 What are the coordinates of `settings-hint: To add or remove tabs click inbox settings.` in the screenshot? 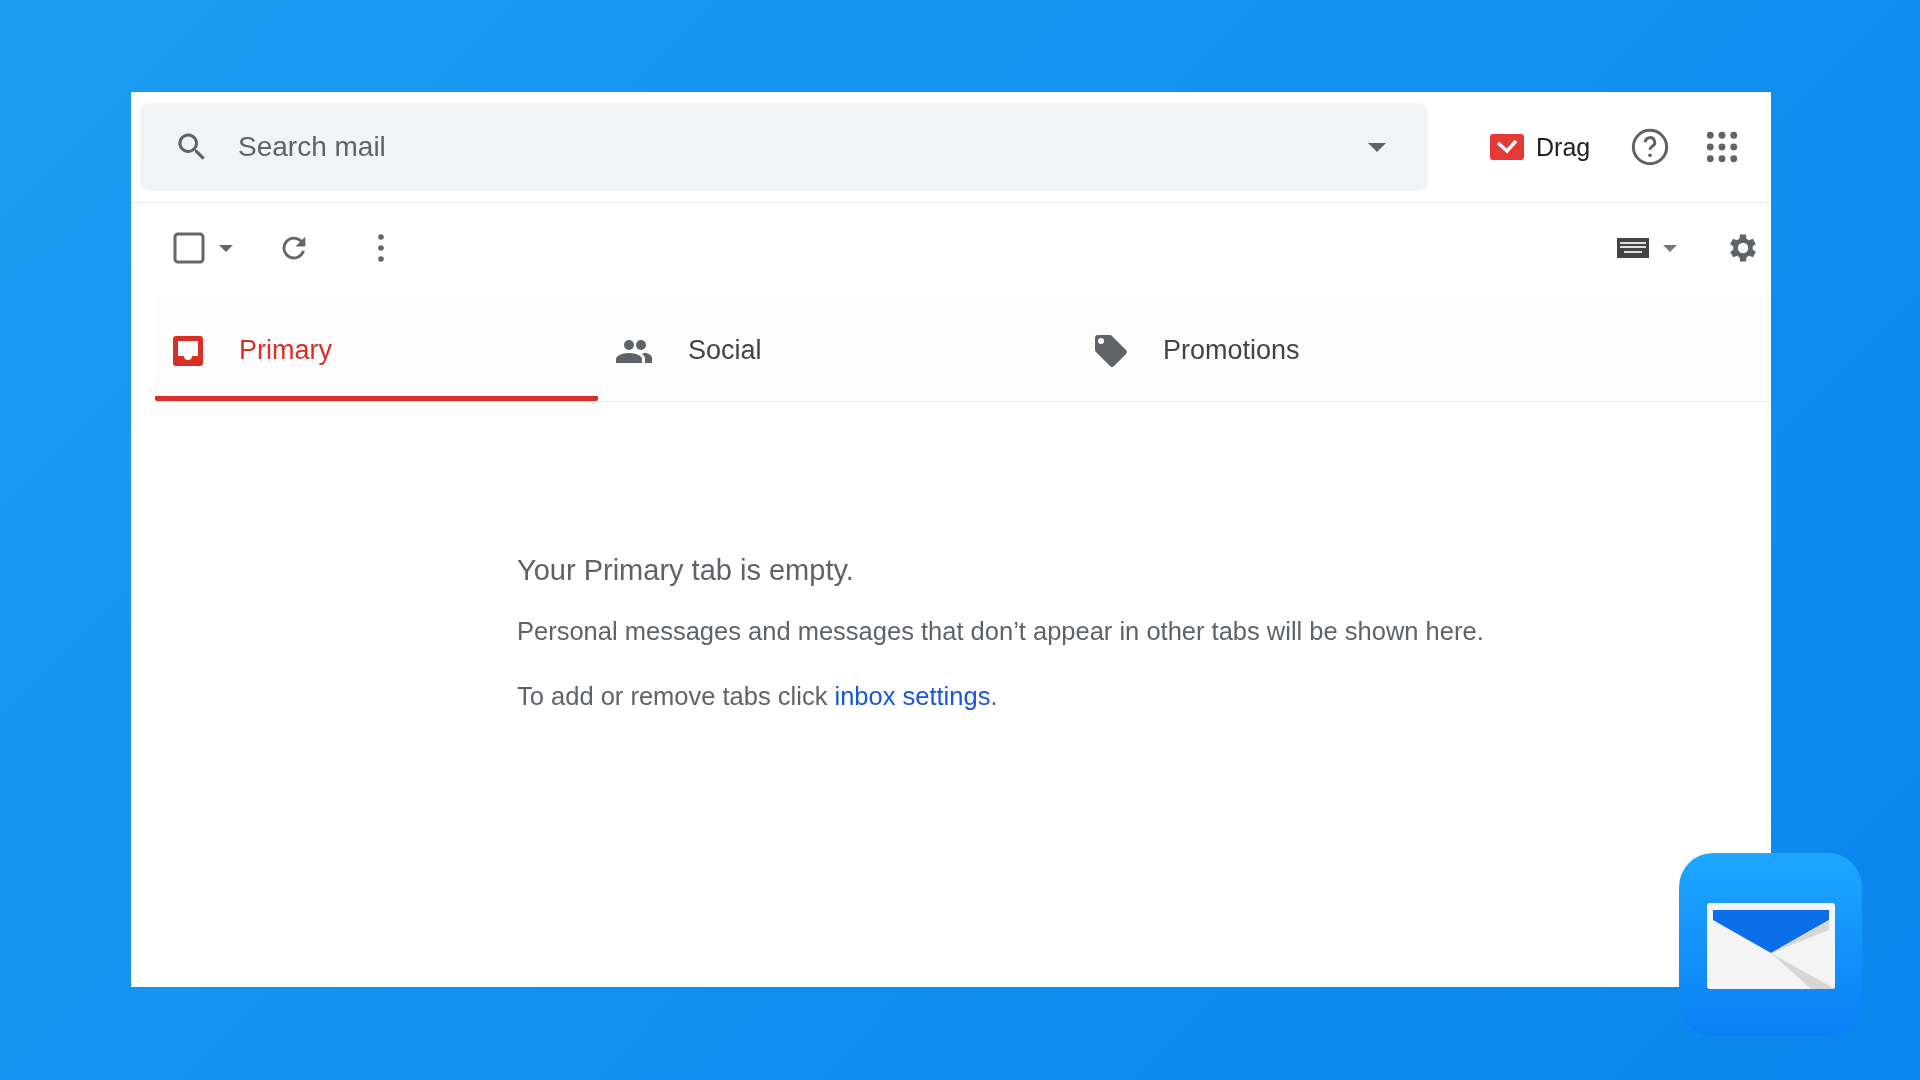 It's located at (758, 696).